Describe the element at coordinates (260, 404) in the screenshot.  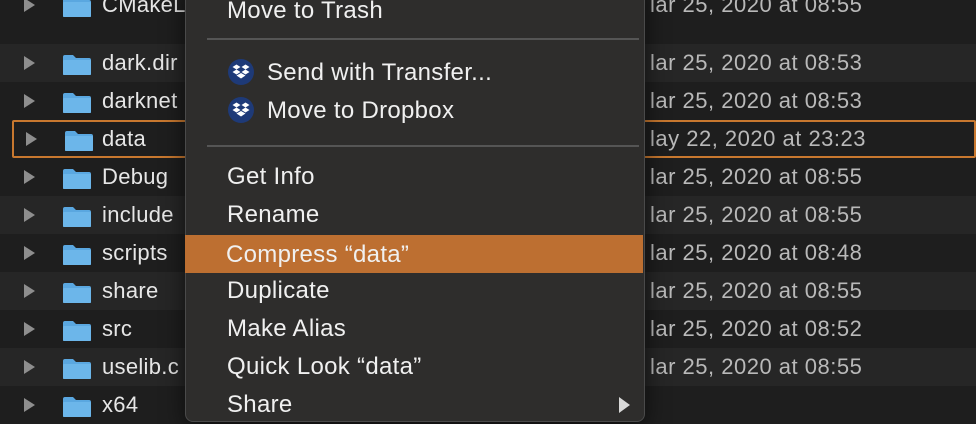
I see `menu-item-label: Share` at that location.